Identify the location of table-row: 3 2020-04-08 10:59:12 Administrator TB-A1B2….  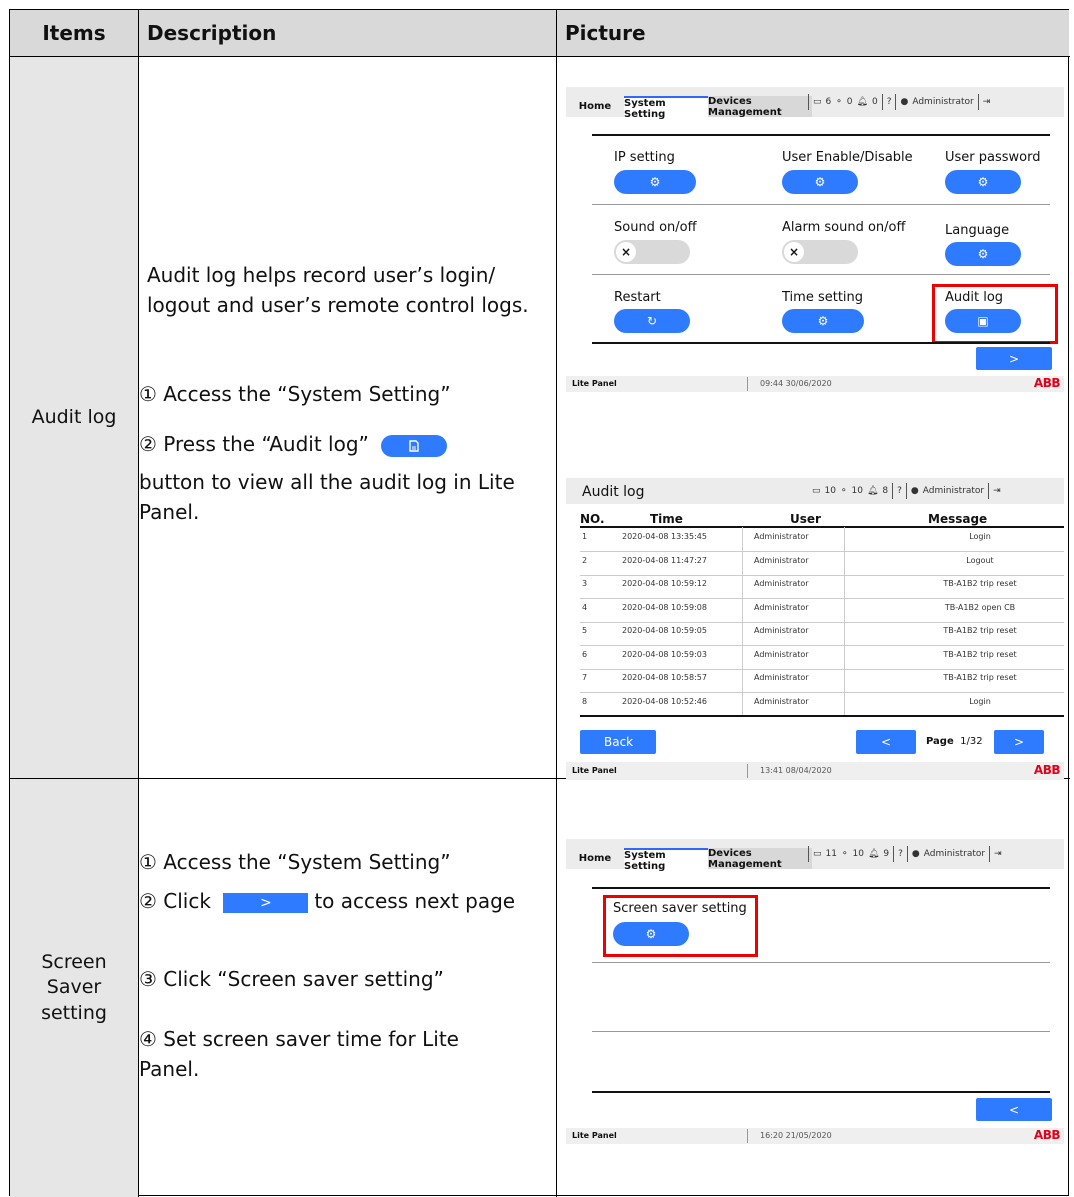
(822, 587).